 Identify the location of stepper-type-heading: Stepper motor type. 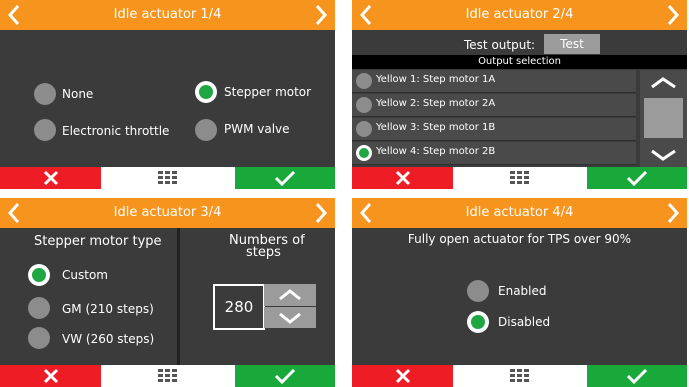
(98, 241).